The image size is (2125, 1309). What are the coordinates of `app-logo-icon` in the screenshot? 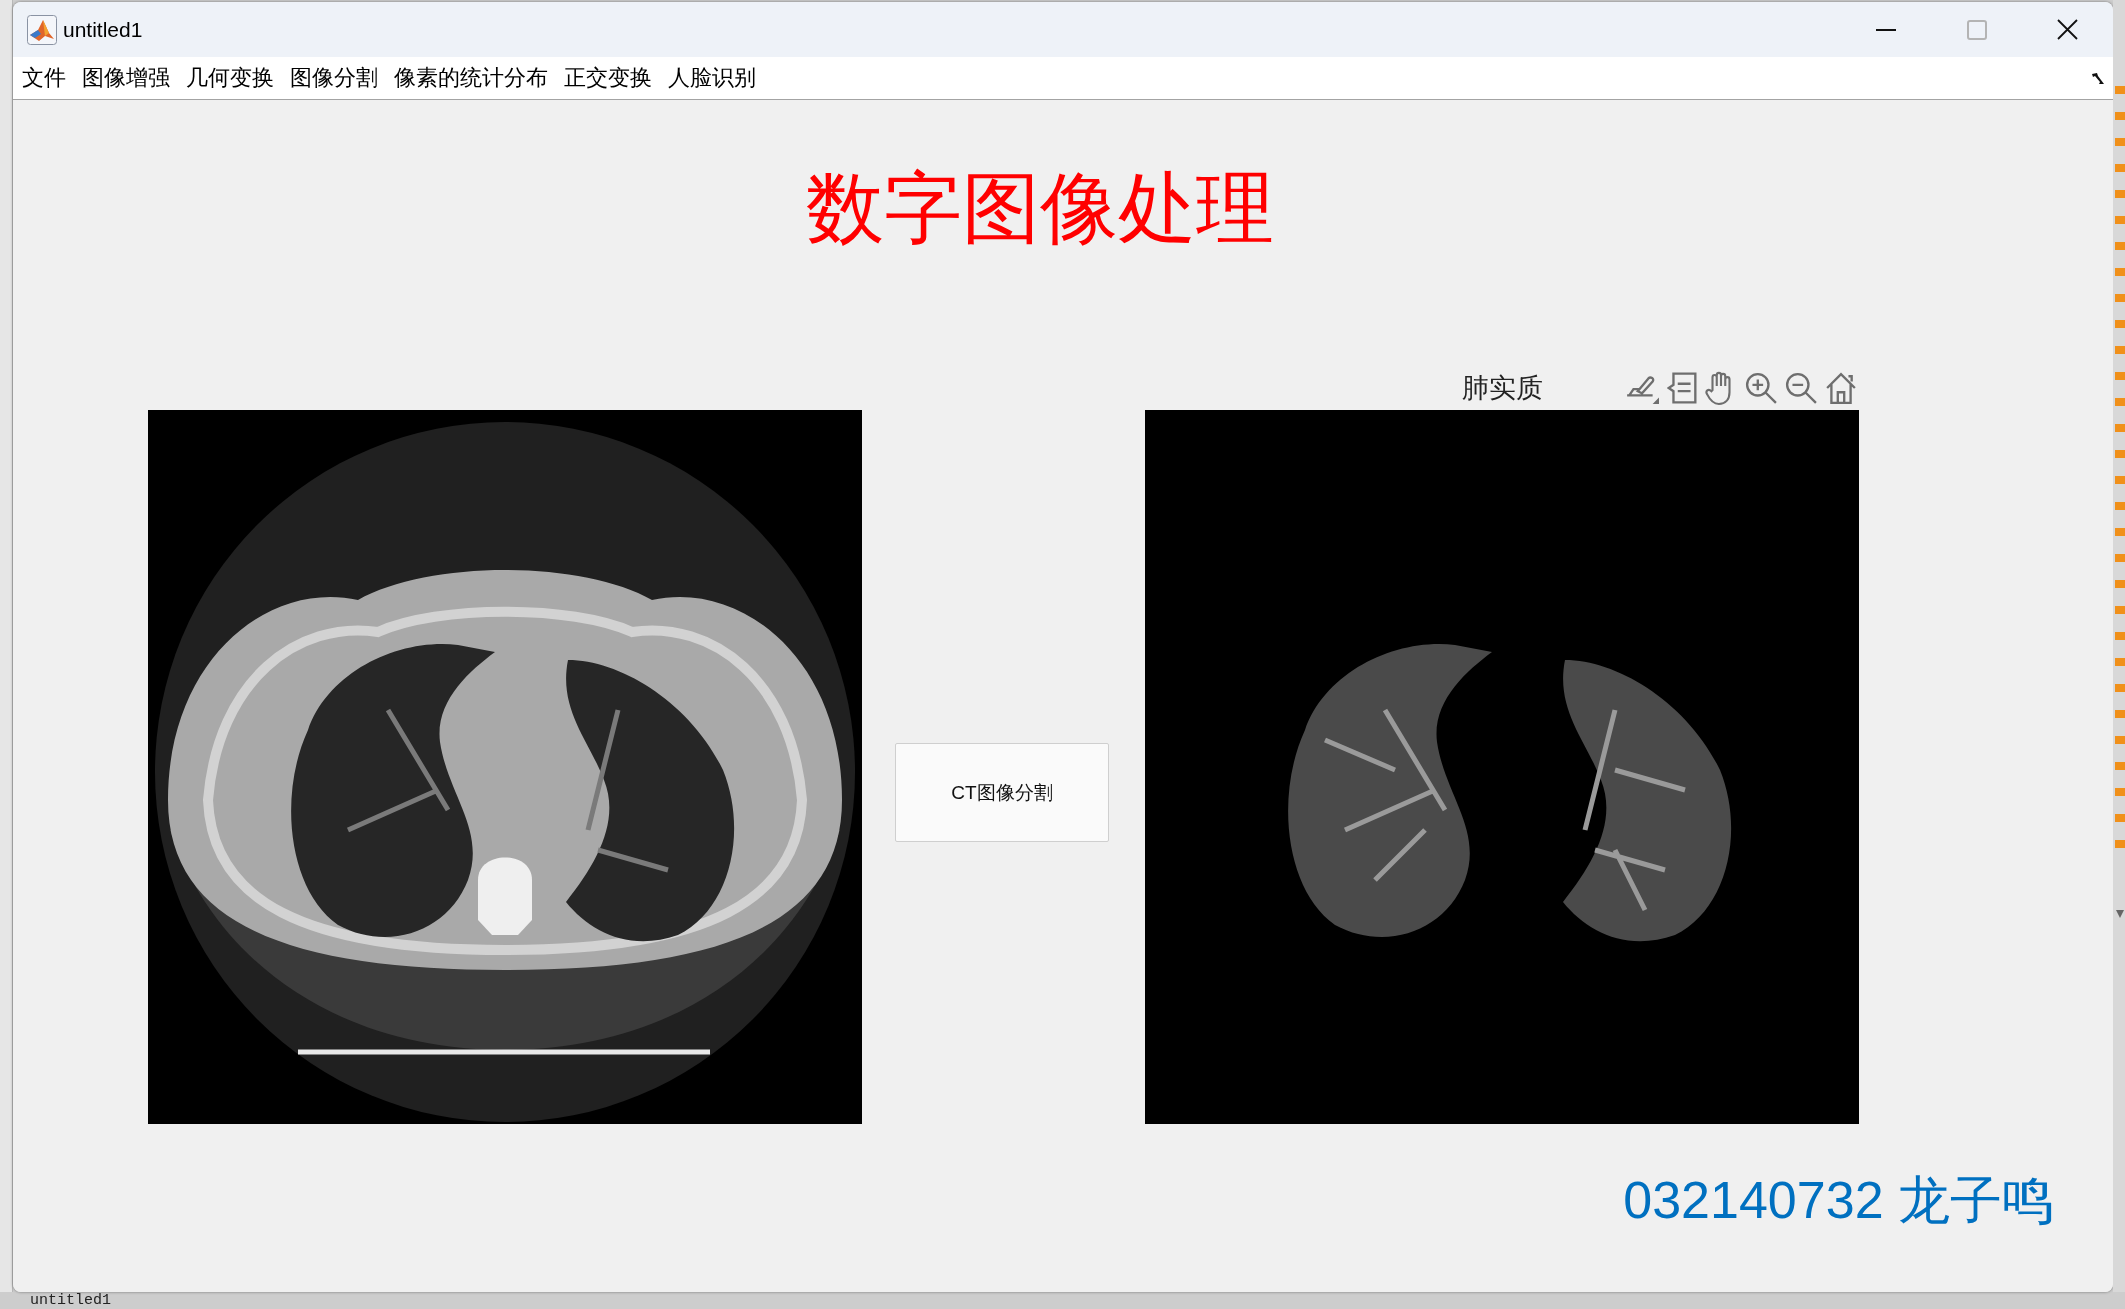 It's located at (42, 29).